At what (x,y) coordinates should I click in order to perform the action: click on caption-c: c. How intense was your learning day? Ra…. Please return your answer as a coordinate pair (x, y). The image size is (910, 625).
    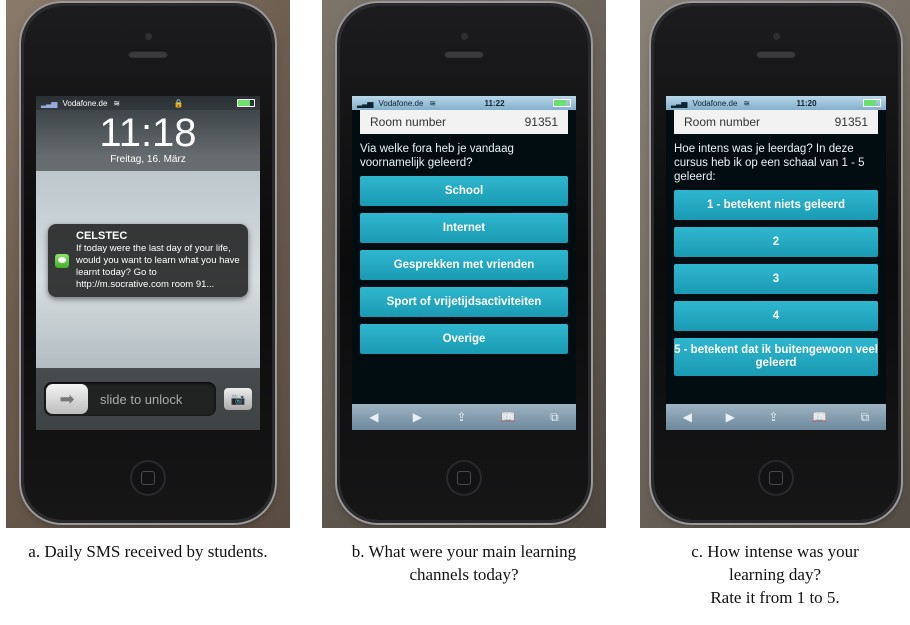
    Looking at the image, I should click on (767, 574).